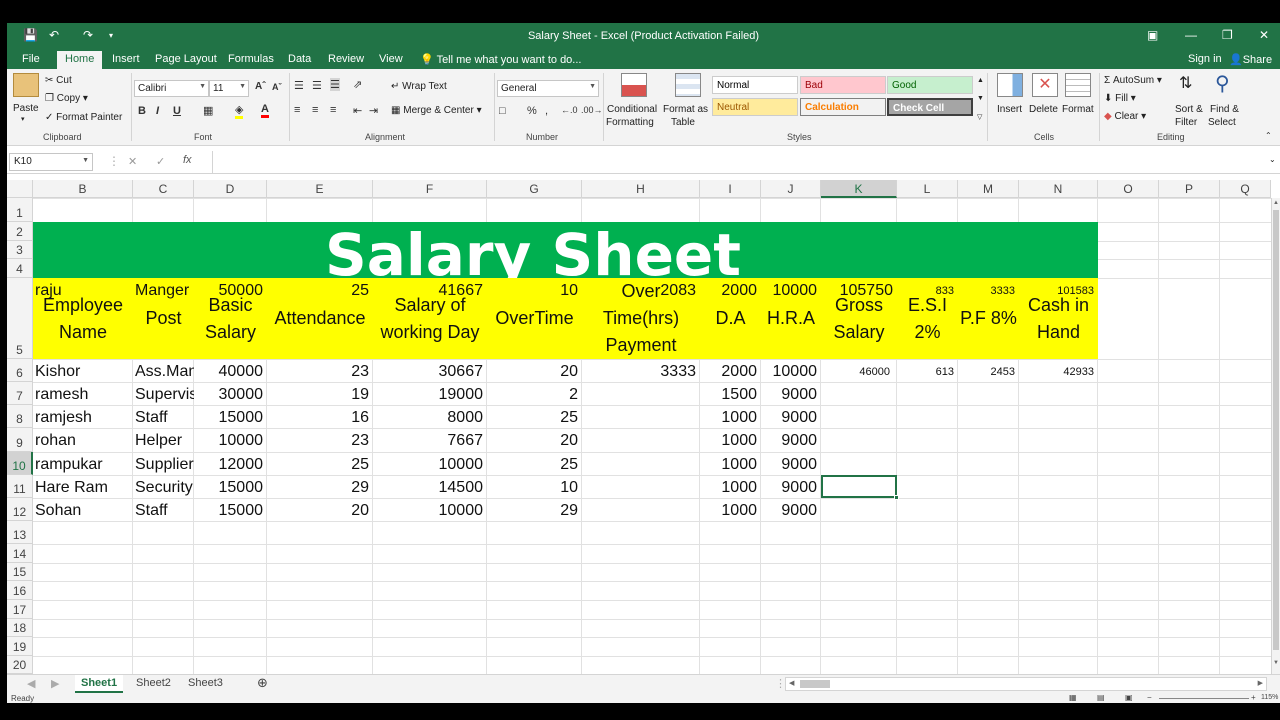 This screenshot has width=1280, height=720. I want to click on next-sheet-icon: ▶, so click(55, 684).